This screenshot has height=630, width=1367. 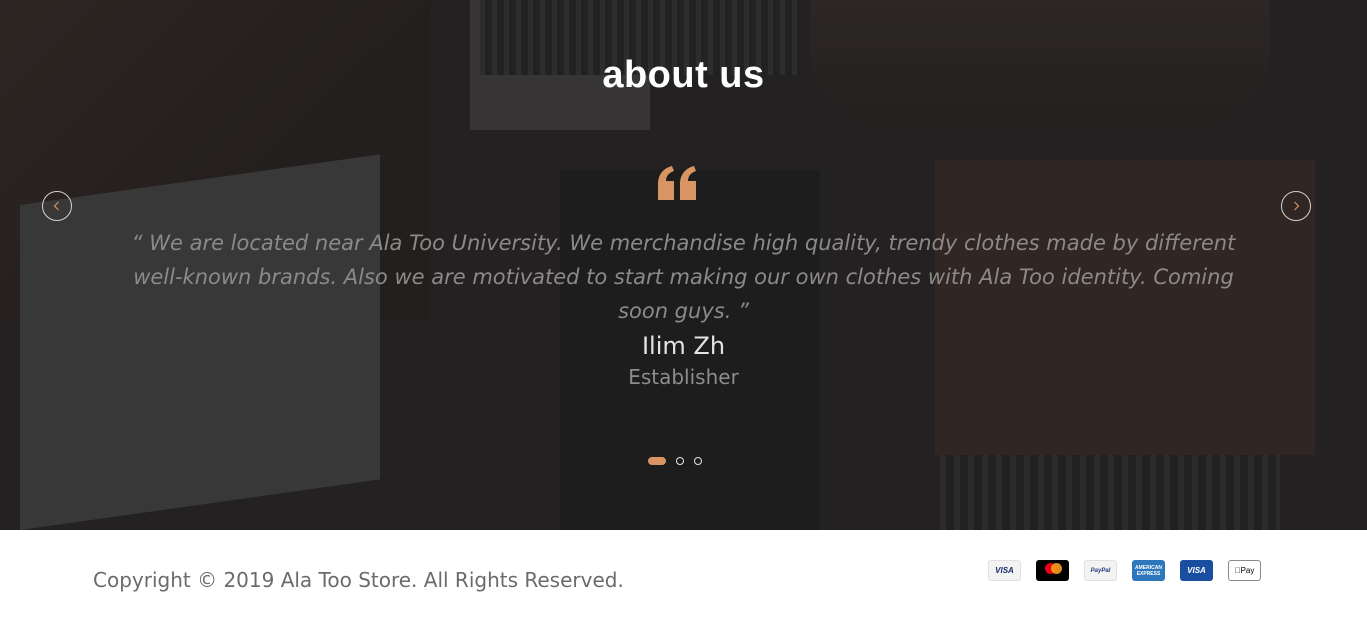 I want to click on american-express-icon: AMERICAN EXPRESS, so click(x=1148, y=570).